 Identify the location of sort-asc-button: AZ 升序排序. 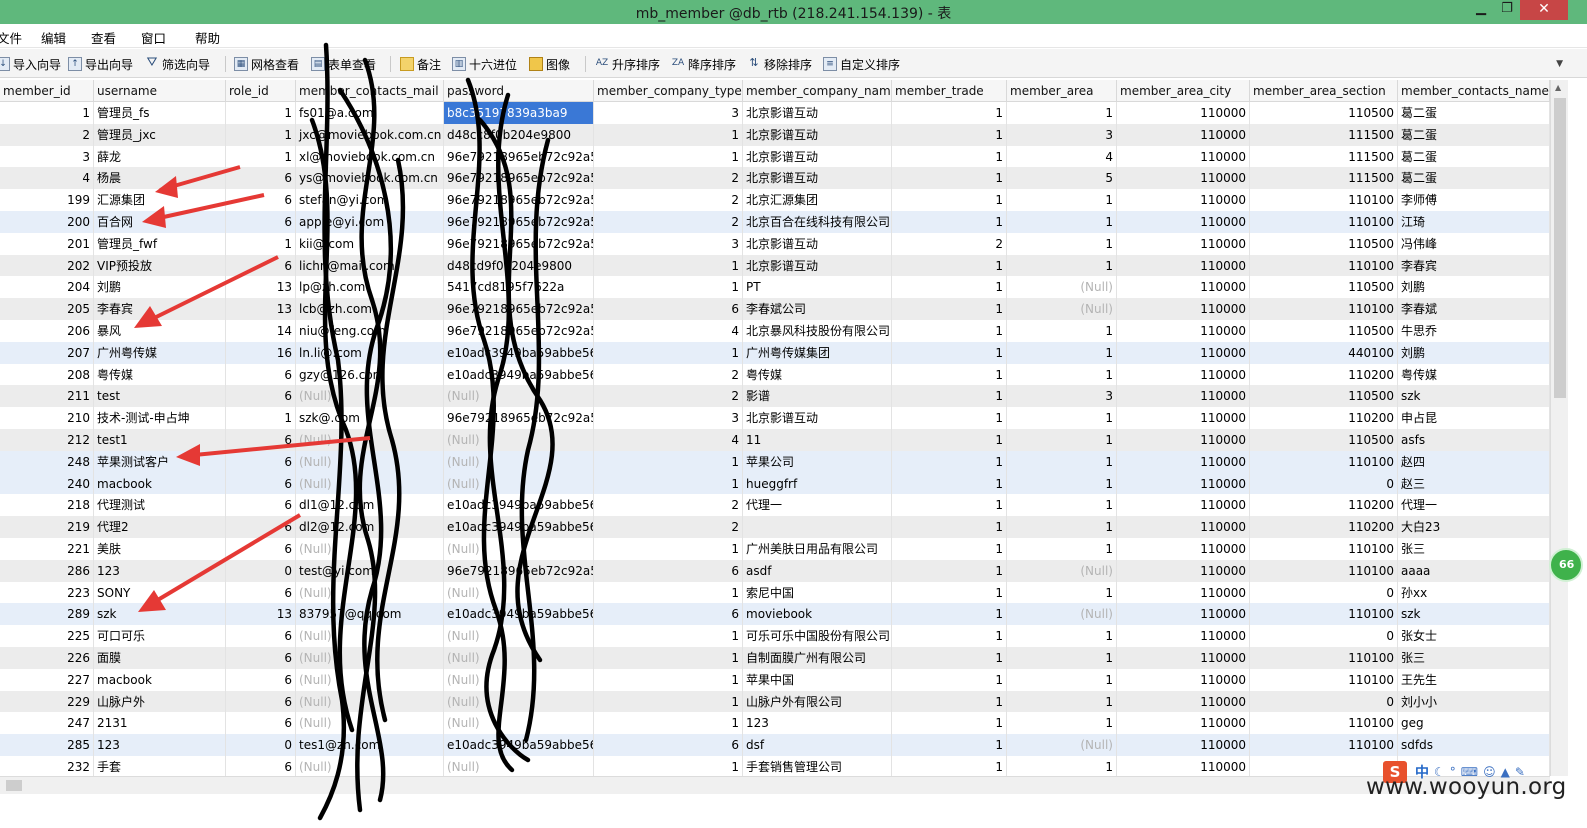
(627, 64).